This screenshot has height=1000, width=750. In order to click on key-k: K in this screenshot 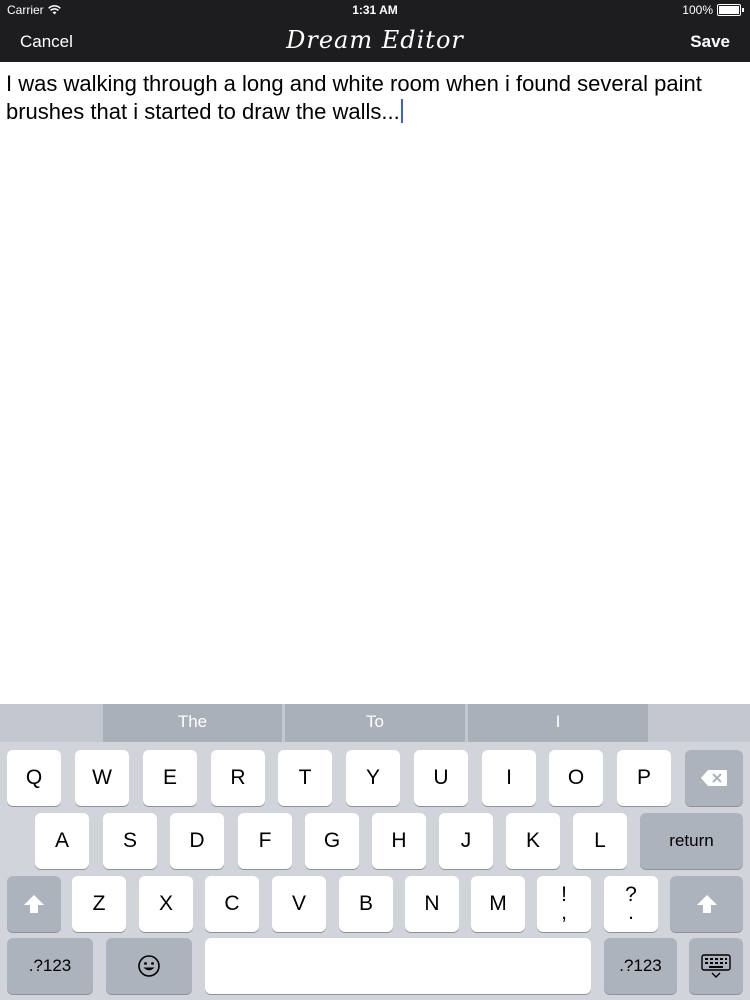, I will do `click(533, 841)`.